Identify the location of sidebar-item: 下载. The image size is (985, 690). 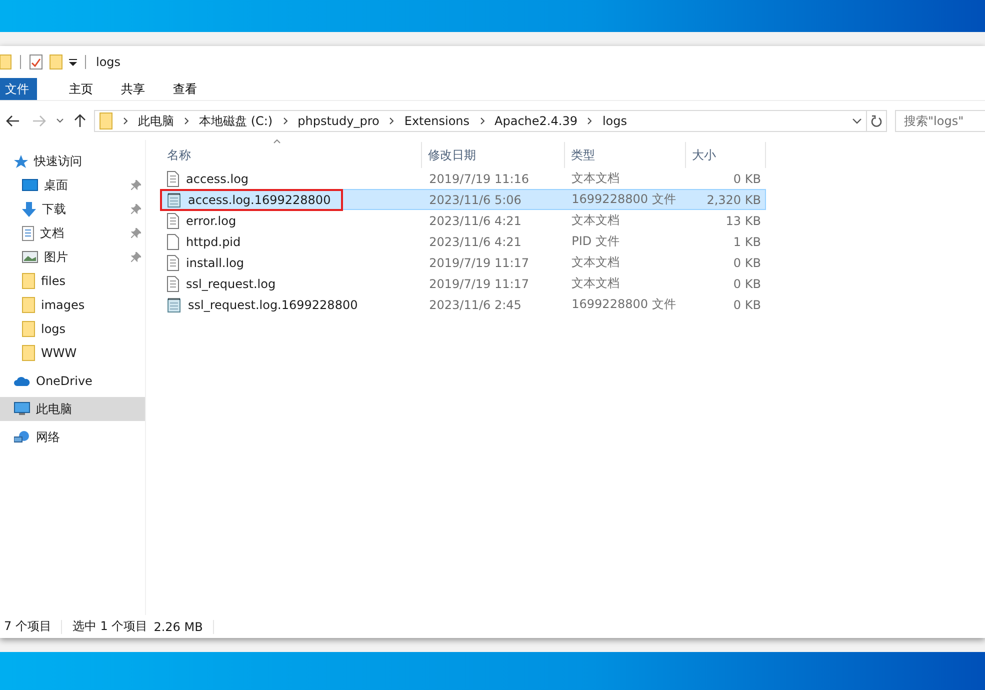
(72, 209).